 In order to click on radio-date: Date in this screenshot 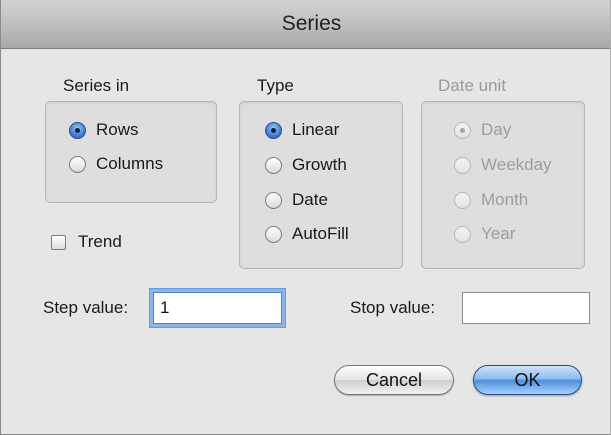, I will do `click(296, 200)`.